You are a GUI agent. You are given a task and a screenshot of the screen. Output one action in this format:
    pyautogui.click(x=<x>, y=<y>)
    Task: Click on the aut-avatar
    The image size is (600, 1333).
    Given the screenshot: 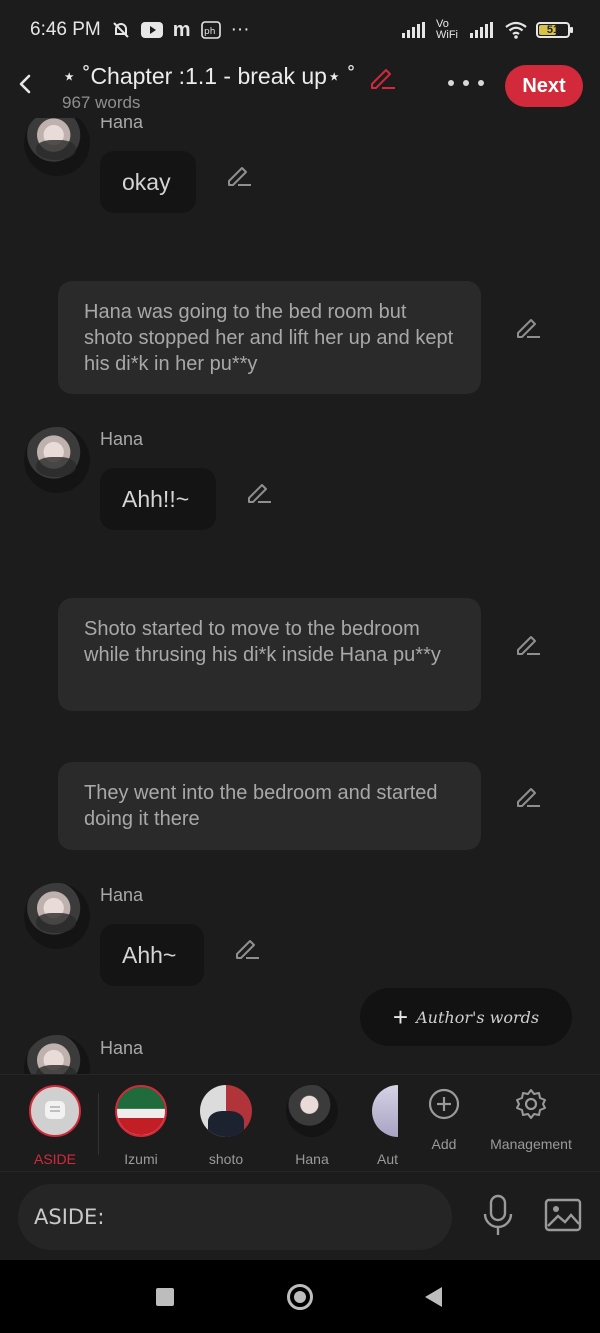 What is the action you would take?
    pyautogui.click(x=385, y=1111)
    